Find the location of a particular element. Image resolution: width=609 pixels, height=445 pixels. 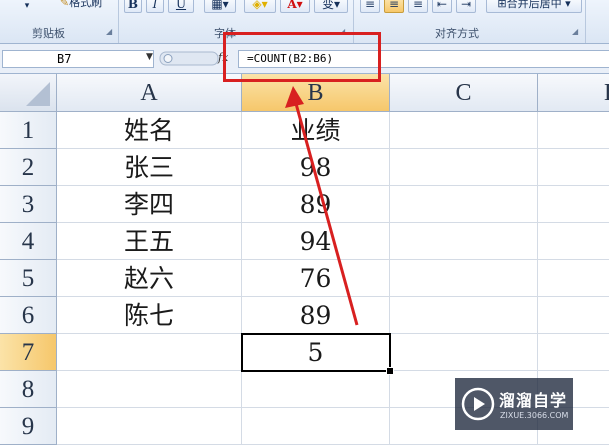

play-logo-icon is located at coordinates (478, 404).